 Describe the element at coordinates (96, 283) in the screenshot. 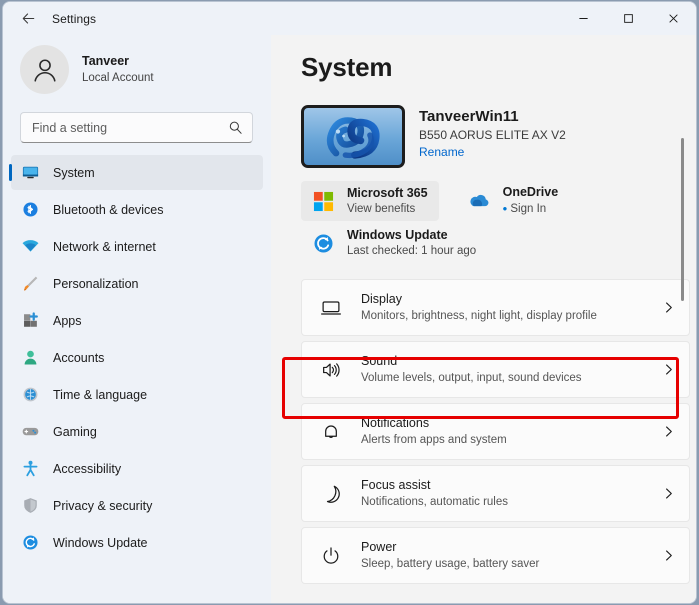

I see `sidebar-item-label: Personalization` at that location.